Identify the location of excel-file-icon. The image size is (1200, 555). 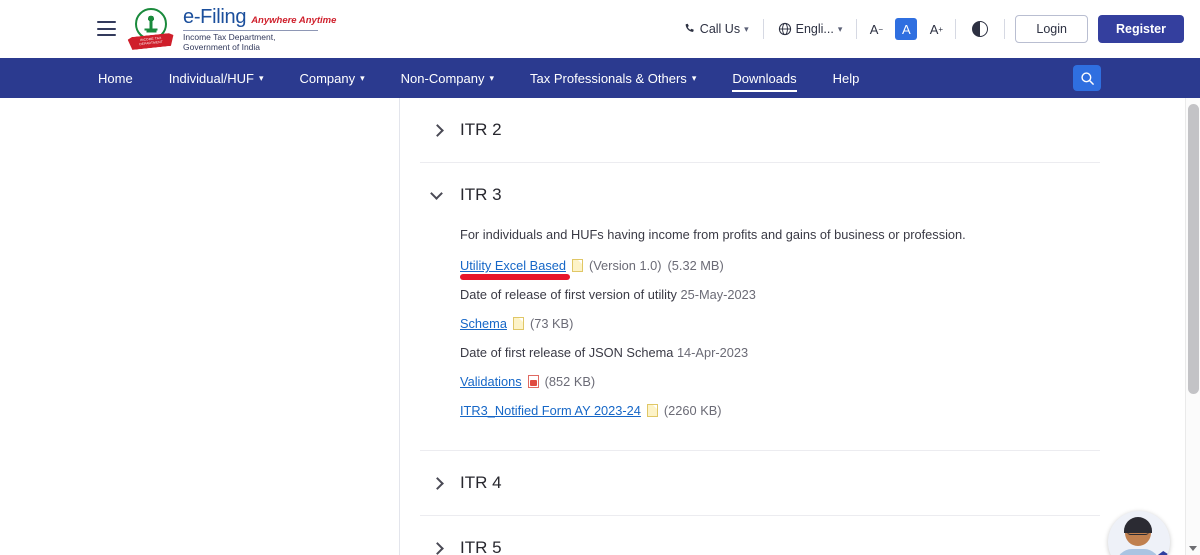
(577, 265).